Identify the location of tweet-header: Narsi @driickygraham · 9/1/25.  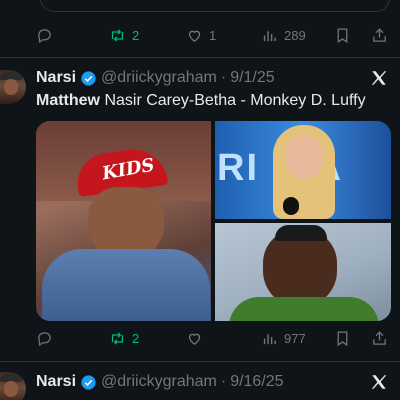
(155, 78).